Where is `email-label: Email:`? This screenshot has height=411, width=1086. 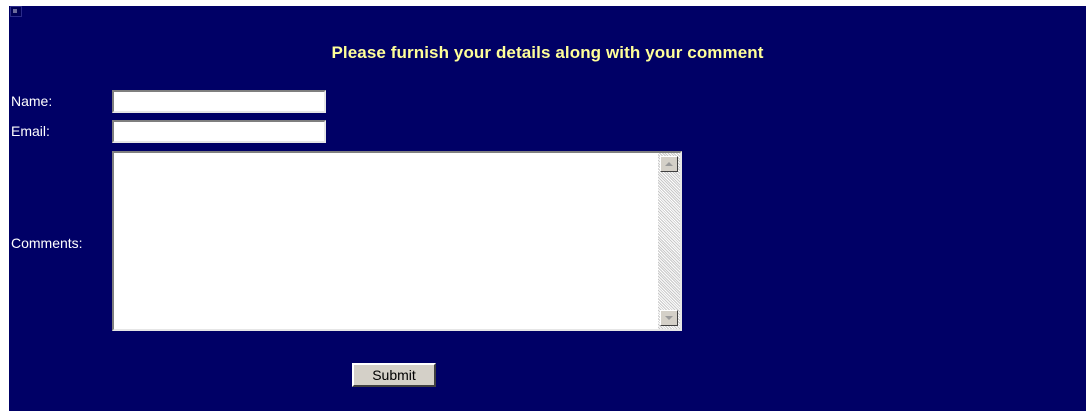 email-label: Email: is located at coordinates (30, 131).